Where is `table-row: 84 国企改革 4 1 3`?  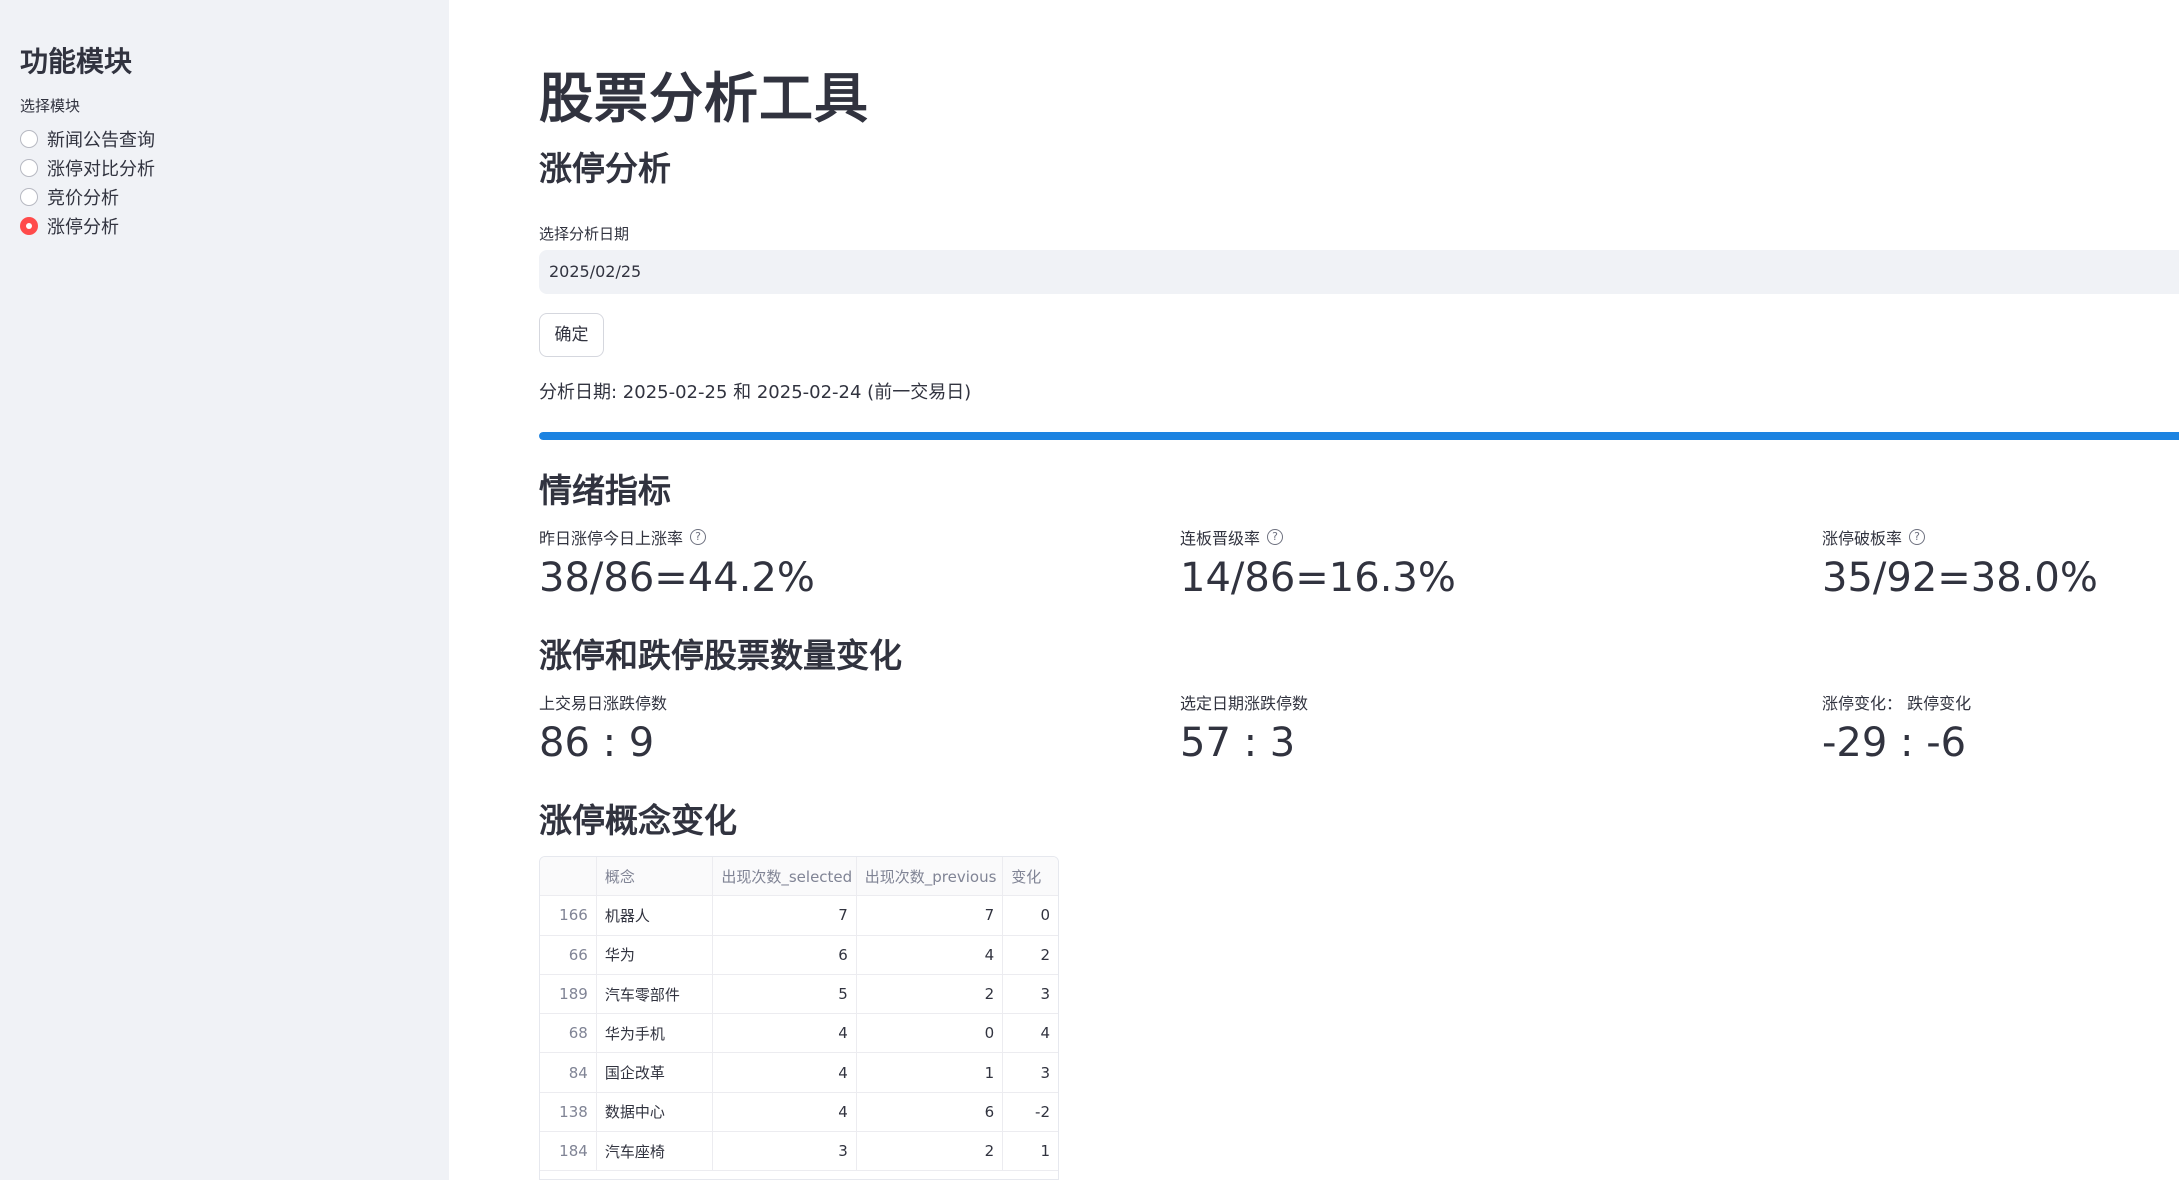 table-row: 84 国企改革 4 1 3 is located at coordinates (799, 1073).